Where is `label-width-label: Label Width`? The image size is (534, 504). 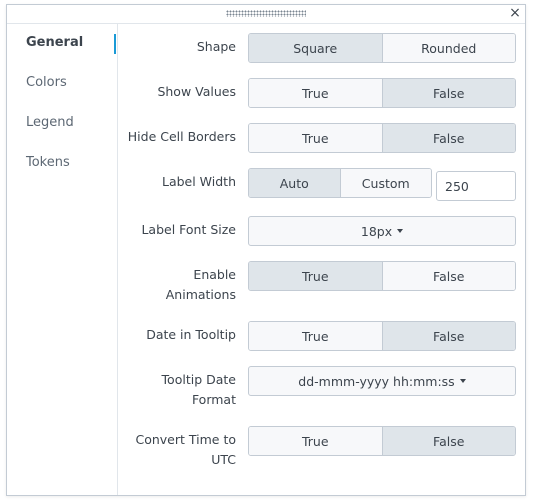
label-width-label: Label Width is located at coordinates (198, 181).